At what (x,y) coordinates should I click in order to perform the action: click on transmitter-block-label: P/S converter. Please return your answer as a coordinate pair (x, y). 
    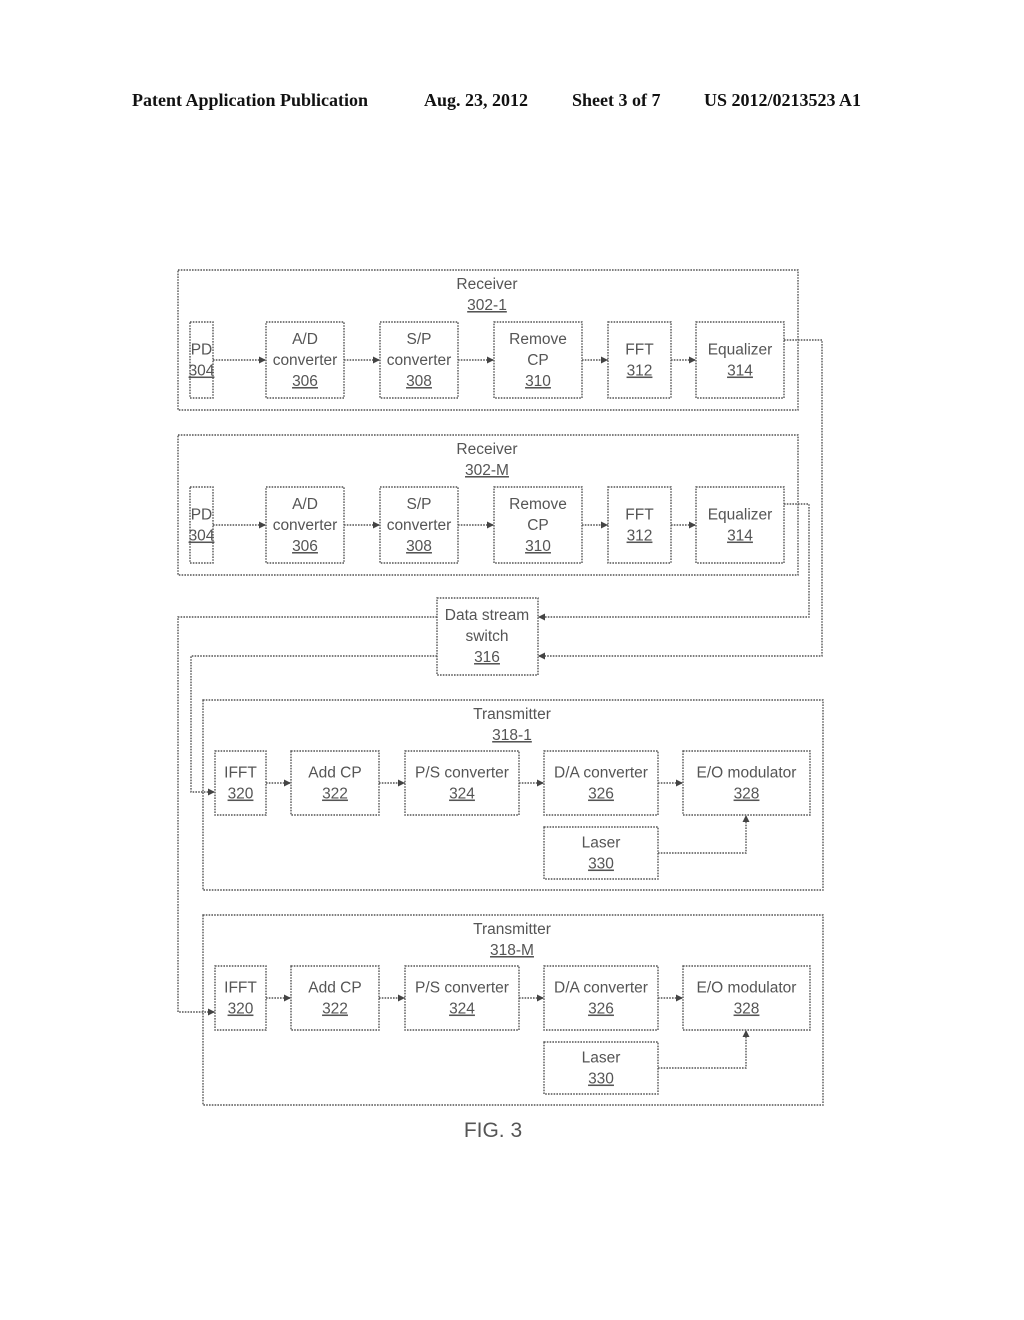
    Looking at the image, I should click on (462, 988).